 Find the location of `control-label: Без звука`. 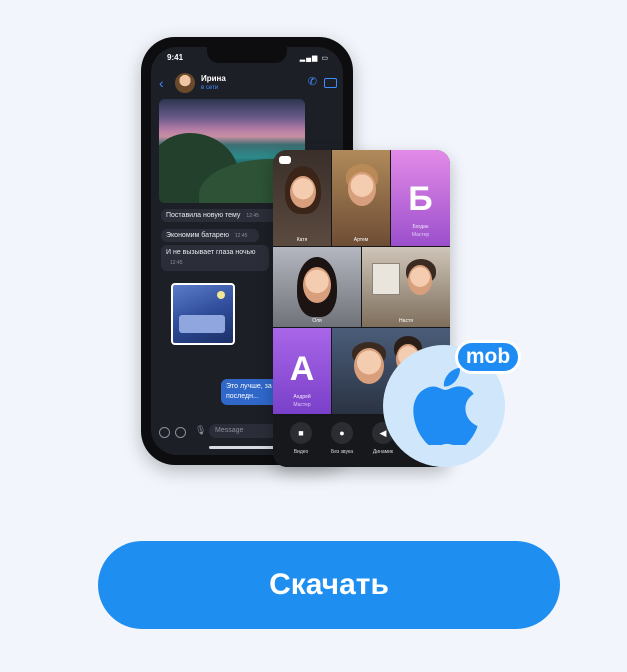

control-label: Без звука is located at coordinates (342, 452).